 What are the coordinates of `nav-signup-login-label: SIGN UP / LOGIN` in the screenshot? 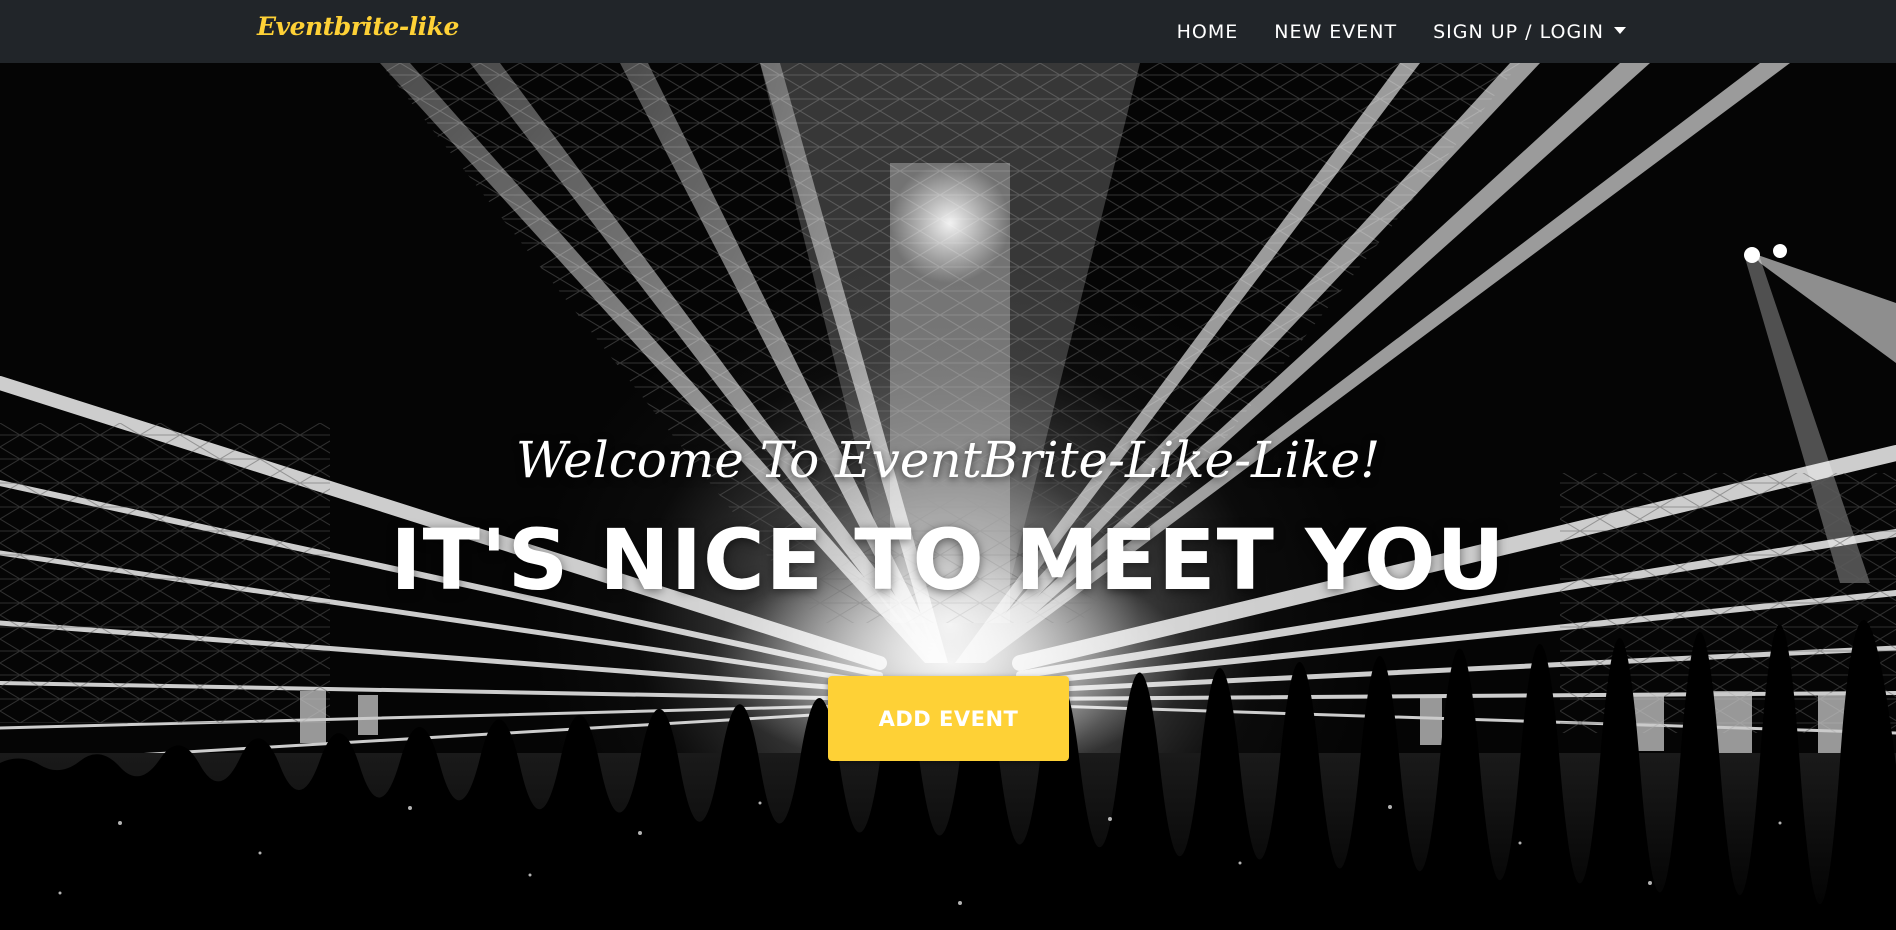 It's located at (1518, 31).